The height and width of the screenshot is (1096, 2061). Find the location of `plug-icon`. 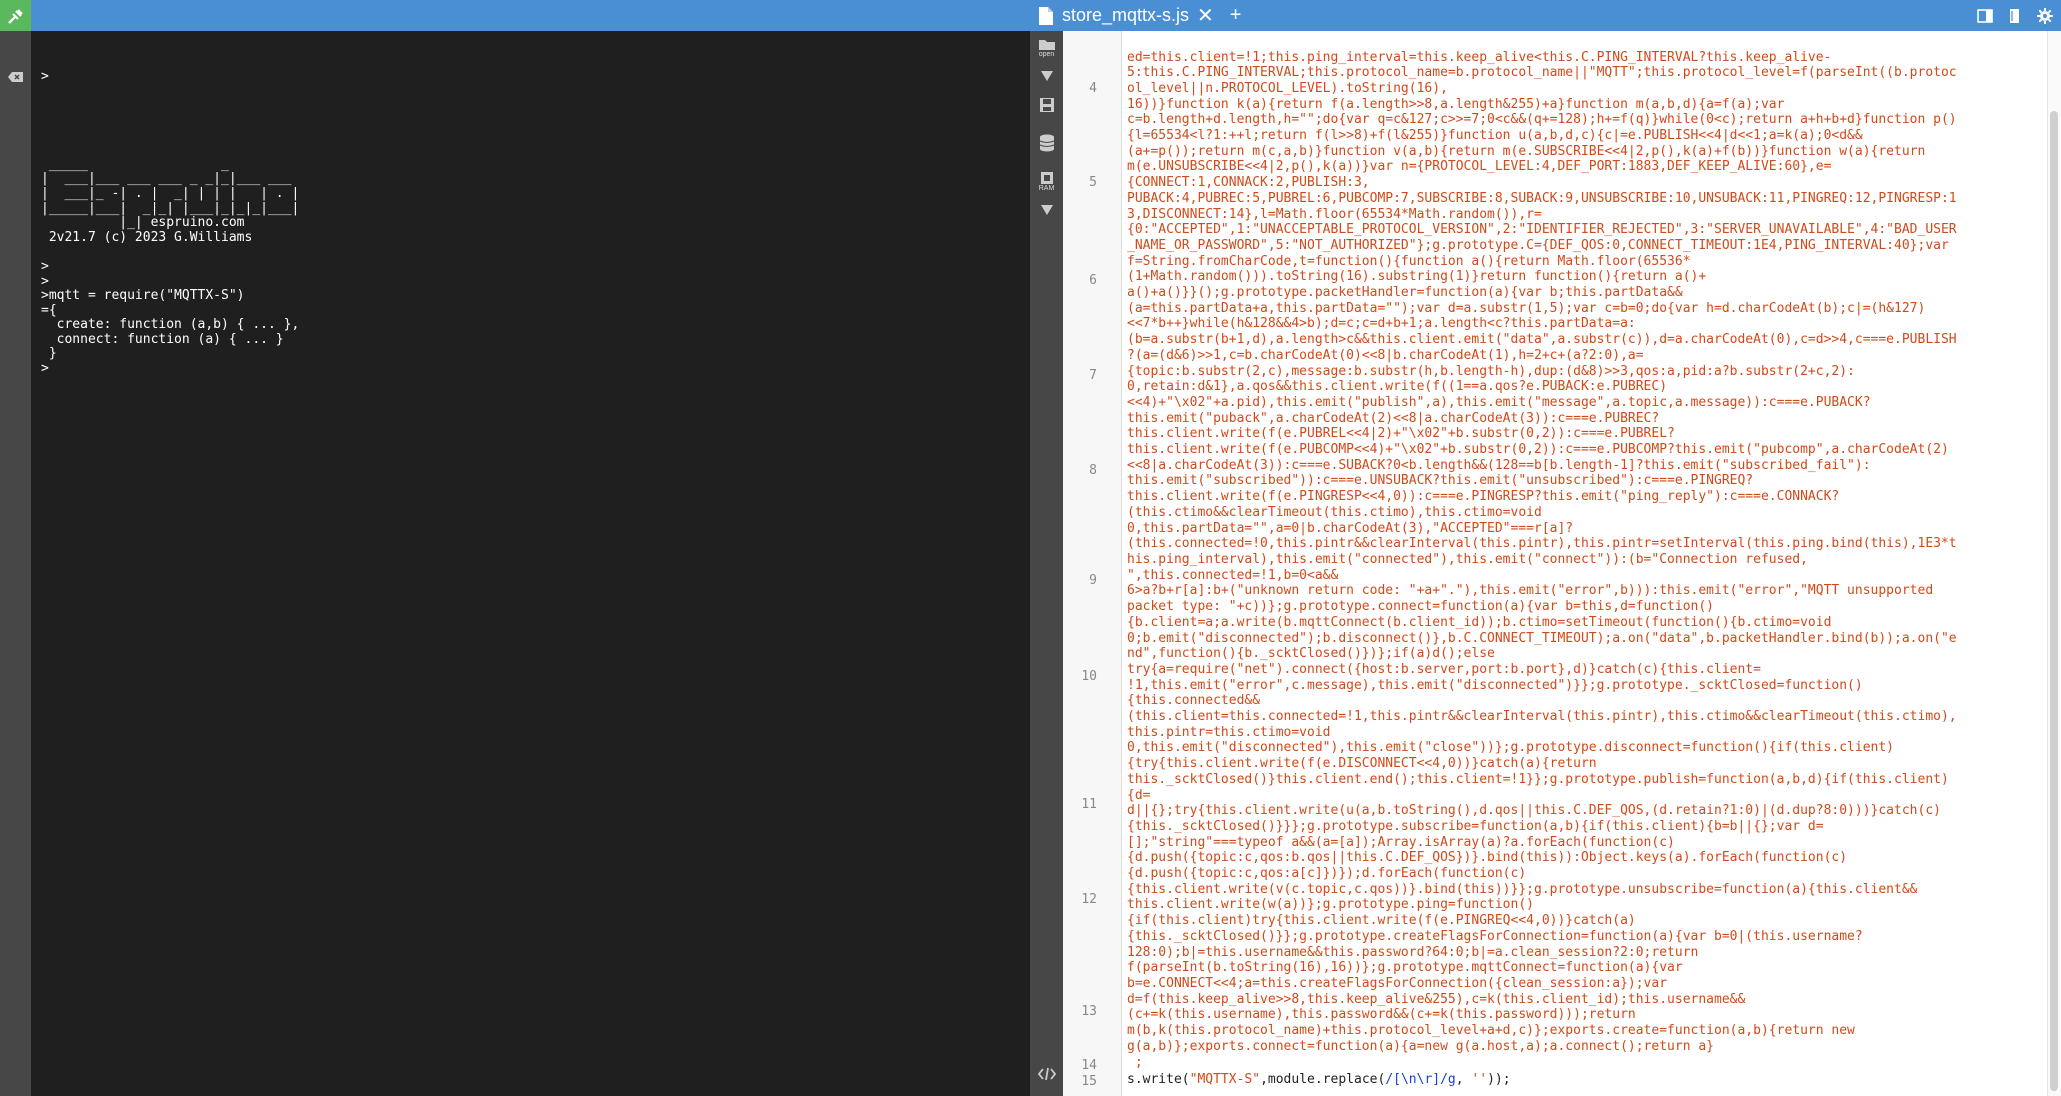

plug-icon is located at coordinates (15, 16).